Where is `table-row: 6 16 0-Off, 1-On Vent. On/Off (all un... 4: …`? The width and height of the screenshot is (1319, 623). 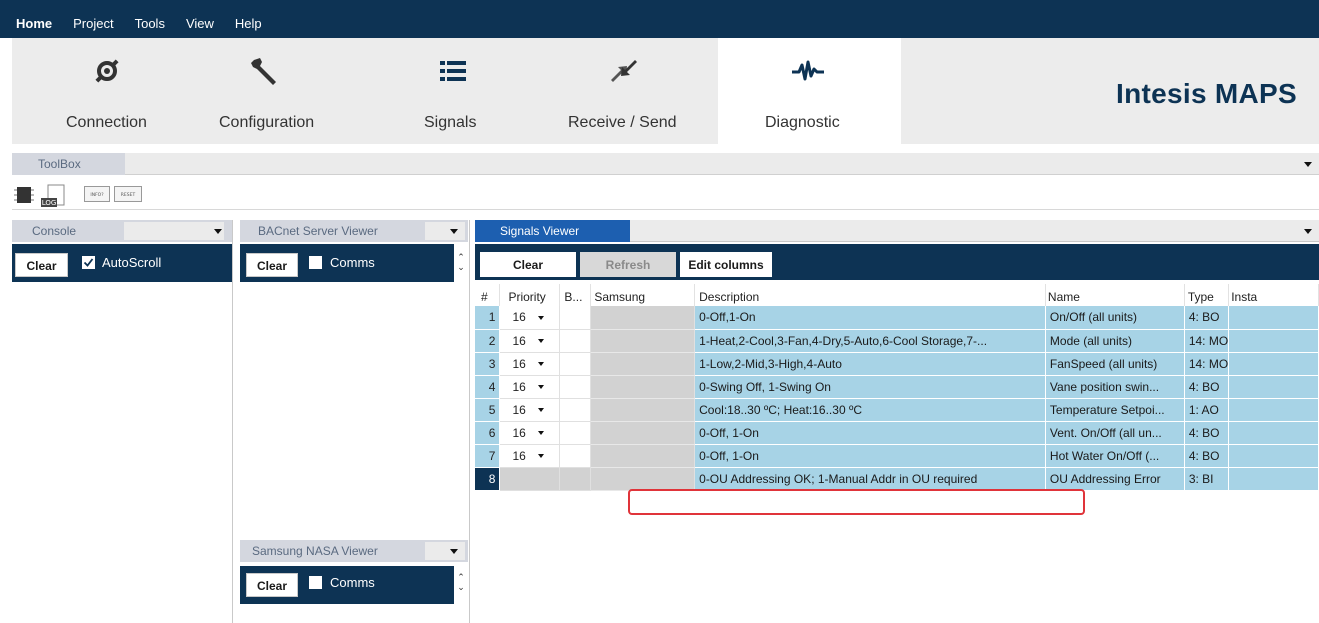 table-row: 6 16 0-Off, 1-On Vent. On/Off (all un... 4: … is located at coordinates (897, 433).